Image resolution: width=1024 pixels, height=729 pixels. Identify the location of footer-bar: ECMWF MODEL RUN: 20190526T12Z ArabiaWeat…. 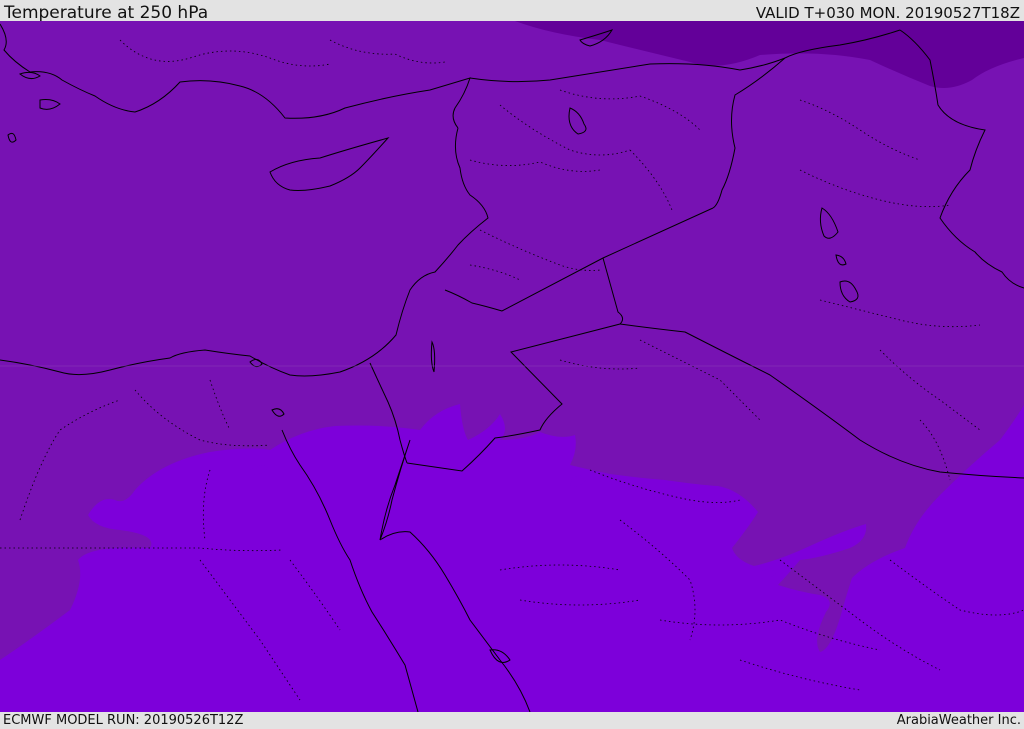
(512, 720).